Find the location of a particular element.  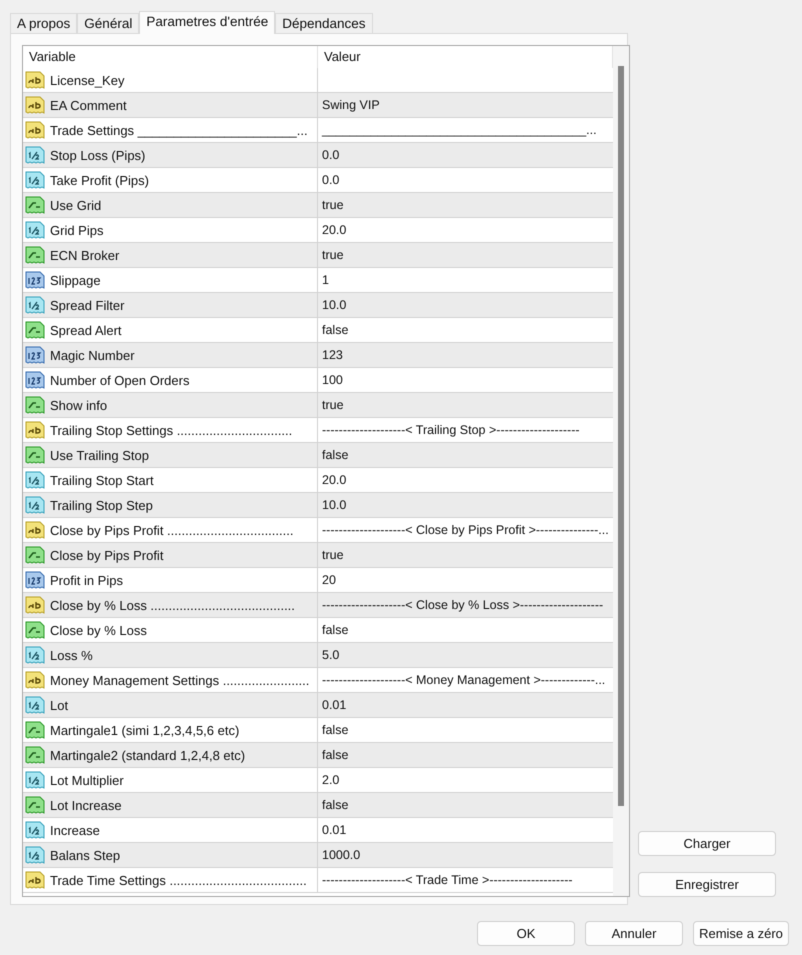

variable-name: Spread Filter is located at coordinates (87, 305).